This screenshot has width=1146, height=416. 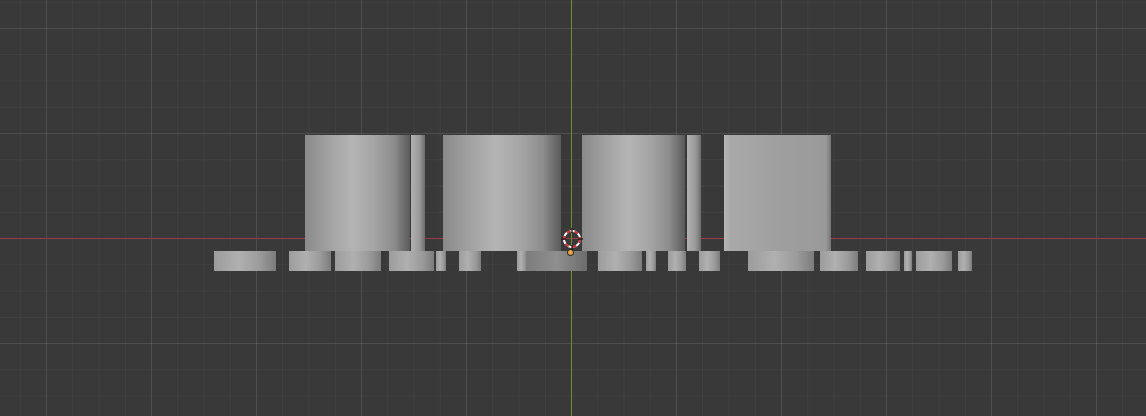 What do you see at coordinates (777, 193) in the screenshot?
I see `cube-object` at bounding box center [777, 193].